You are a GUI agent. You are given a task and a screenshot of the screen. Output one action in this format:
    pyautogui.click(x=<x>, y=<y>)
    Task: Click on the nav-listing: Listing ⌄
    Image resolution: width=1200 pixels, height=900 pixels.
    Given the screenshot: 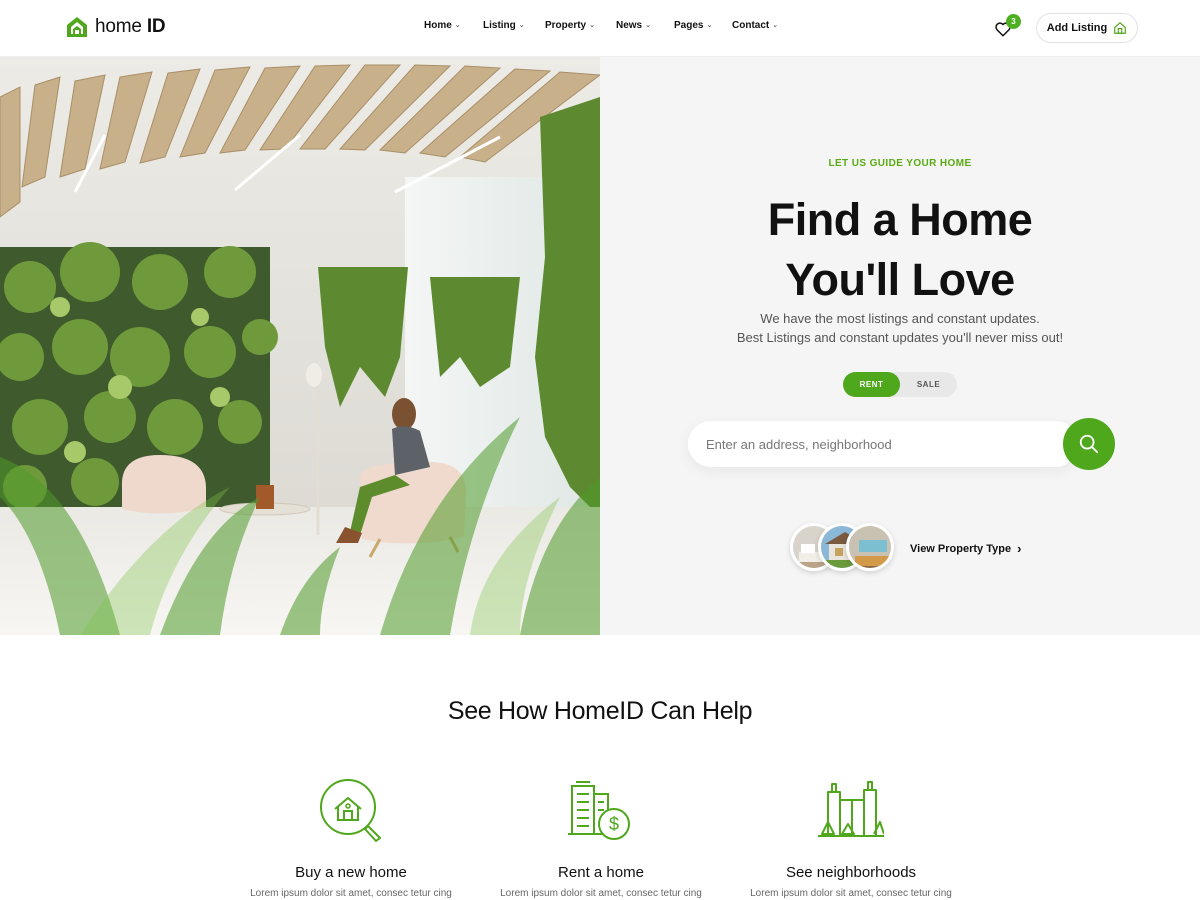 What is the action you would take?
    pyautogui.click(x=514, y=25)
    